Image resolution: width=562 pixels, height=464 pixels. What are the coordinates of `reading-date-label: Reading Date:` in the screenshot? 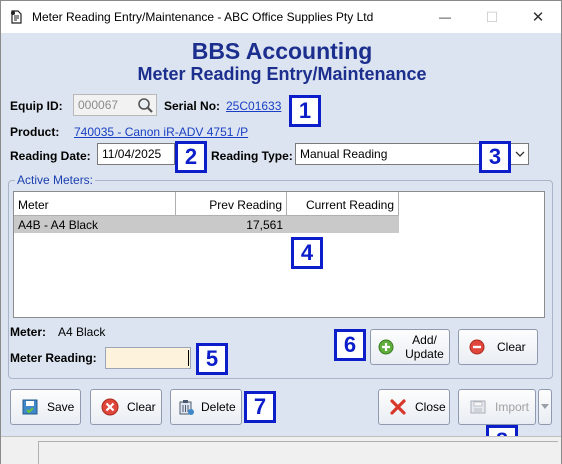 It's located at (50, 156).